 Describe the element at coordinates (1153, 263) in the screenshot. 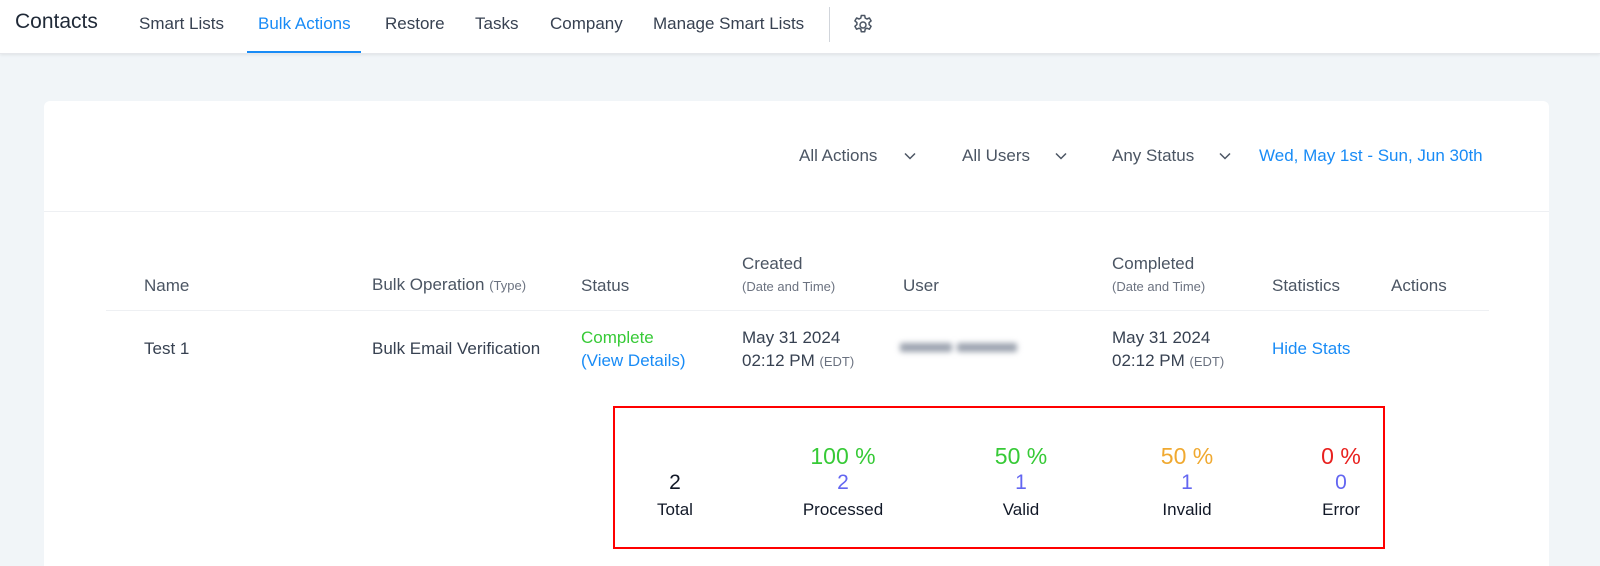

I see `column-header-completed: Completed` at that location.